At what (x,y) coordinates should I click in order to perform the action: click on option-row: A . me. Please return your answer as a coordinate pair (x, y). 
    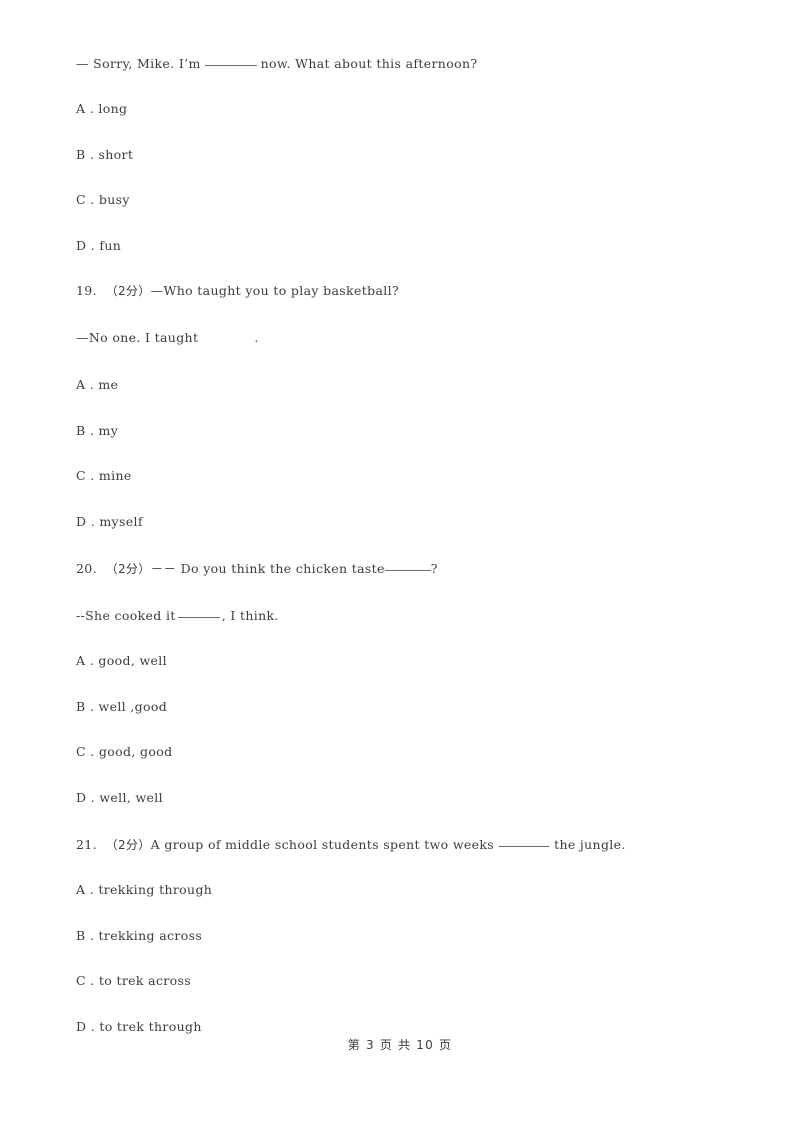
    Looking at the image, I should click on (406, 384).